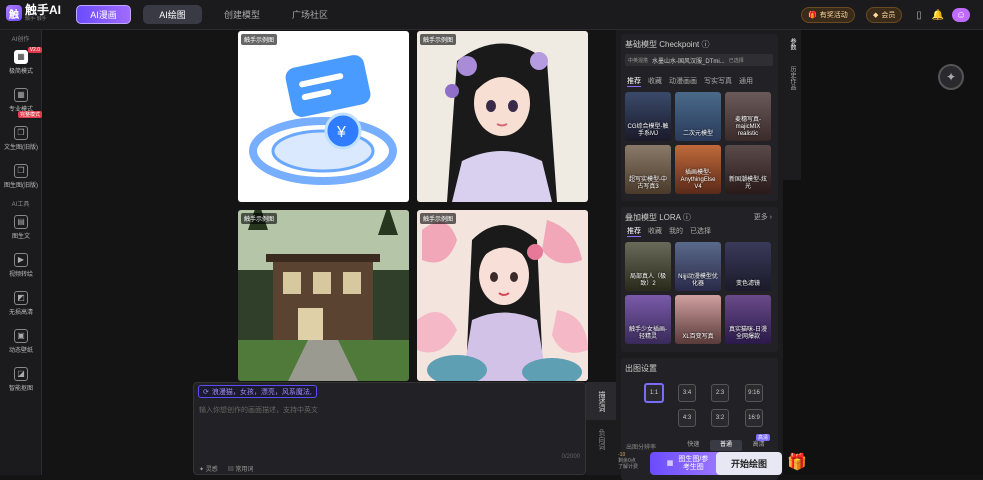  Describe the element at coordinates (570, 457) in the screenshot. I see `prompt-char-count: 0/2000` at that location.